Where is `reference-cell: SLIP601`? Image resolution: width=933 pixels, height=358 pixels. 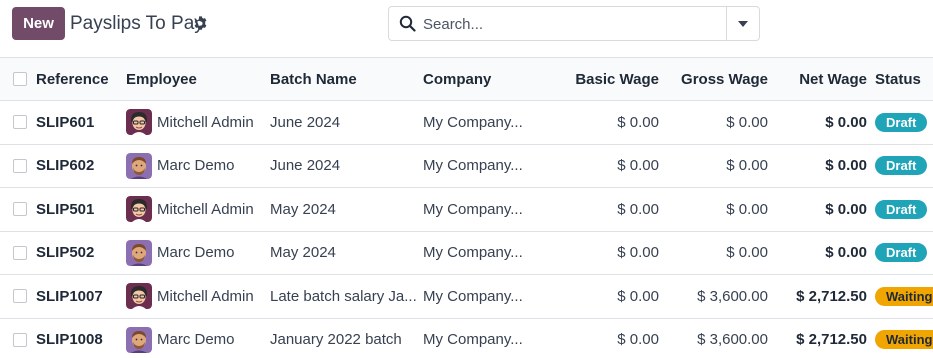
reference-cell: SLIP601 is located at coordinates (65, 122).